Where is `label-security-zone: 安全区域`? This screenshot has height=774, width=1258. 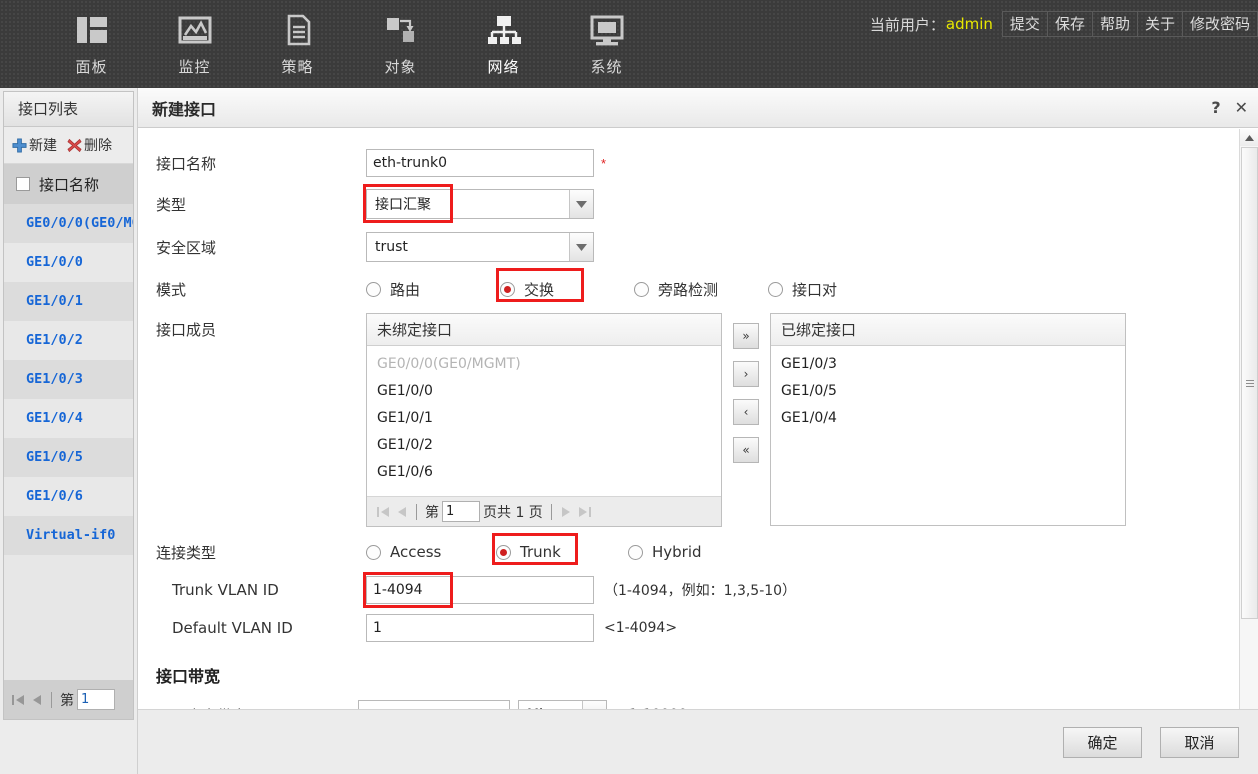
label-security-zone: 安全区域 is located at coordinates (186, 247).